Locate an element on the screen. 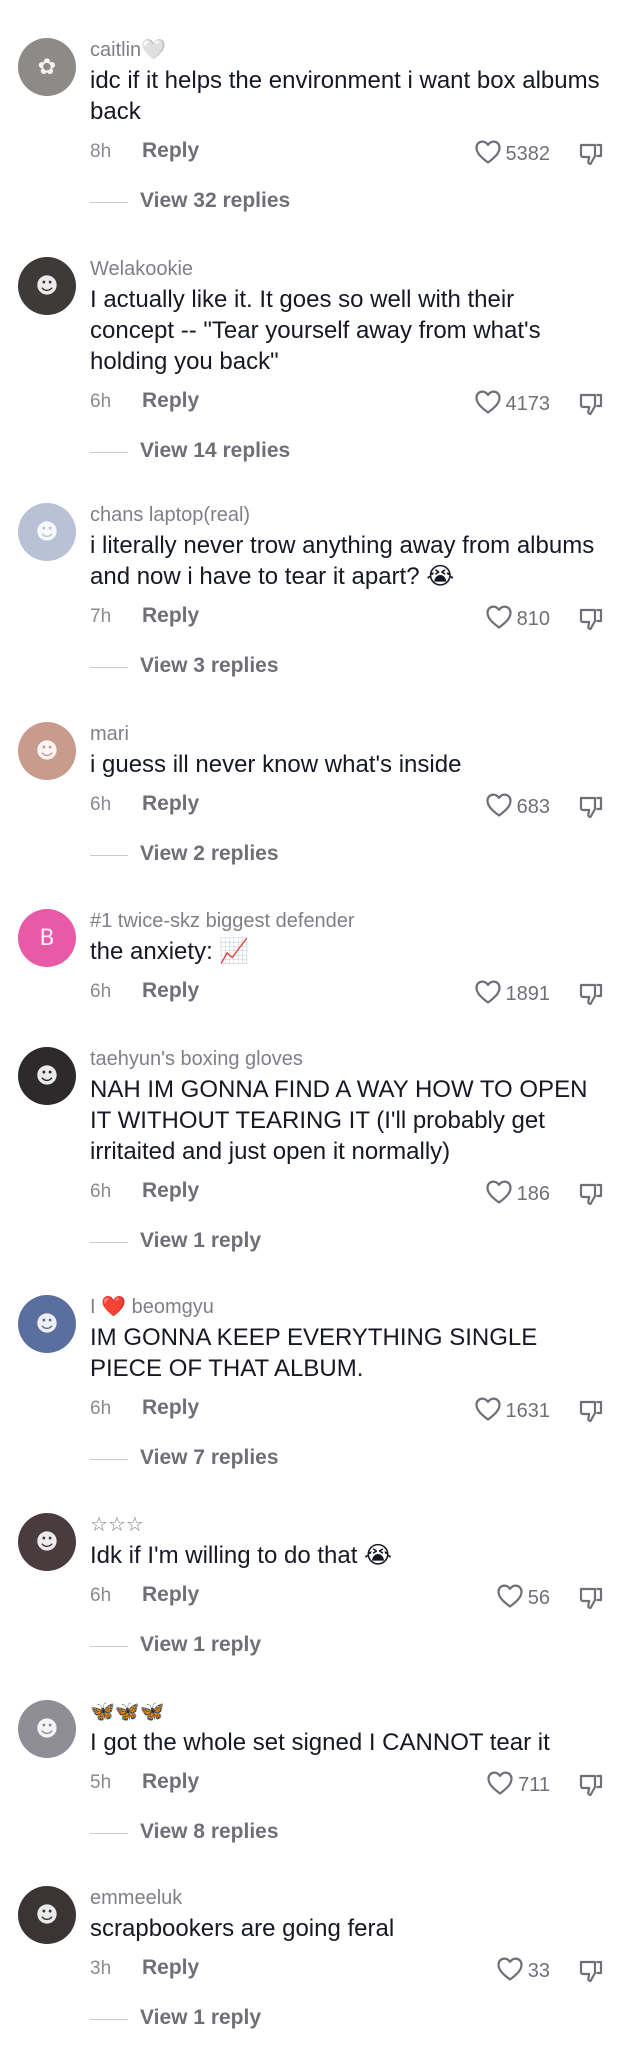 This screenshot has height=2046, width=624. view-replies-button: View 32 replies is located at coordinates (347, 203).